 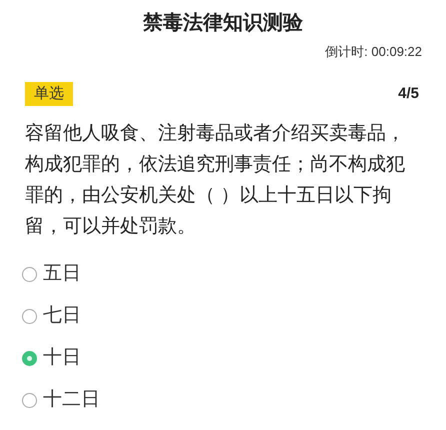 I want to click on page-title: 禁毒法律知识测验, so click(x=223, y=23).